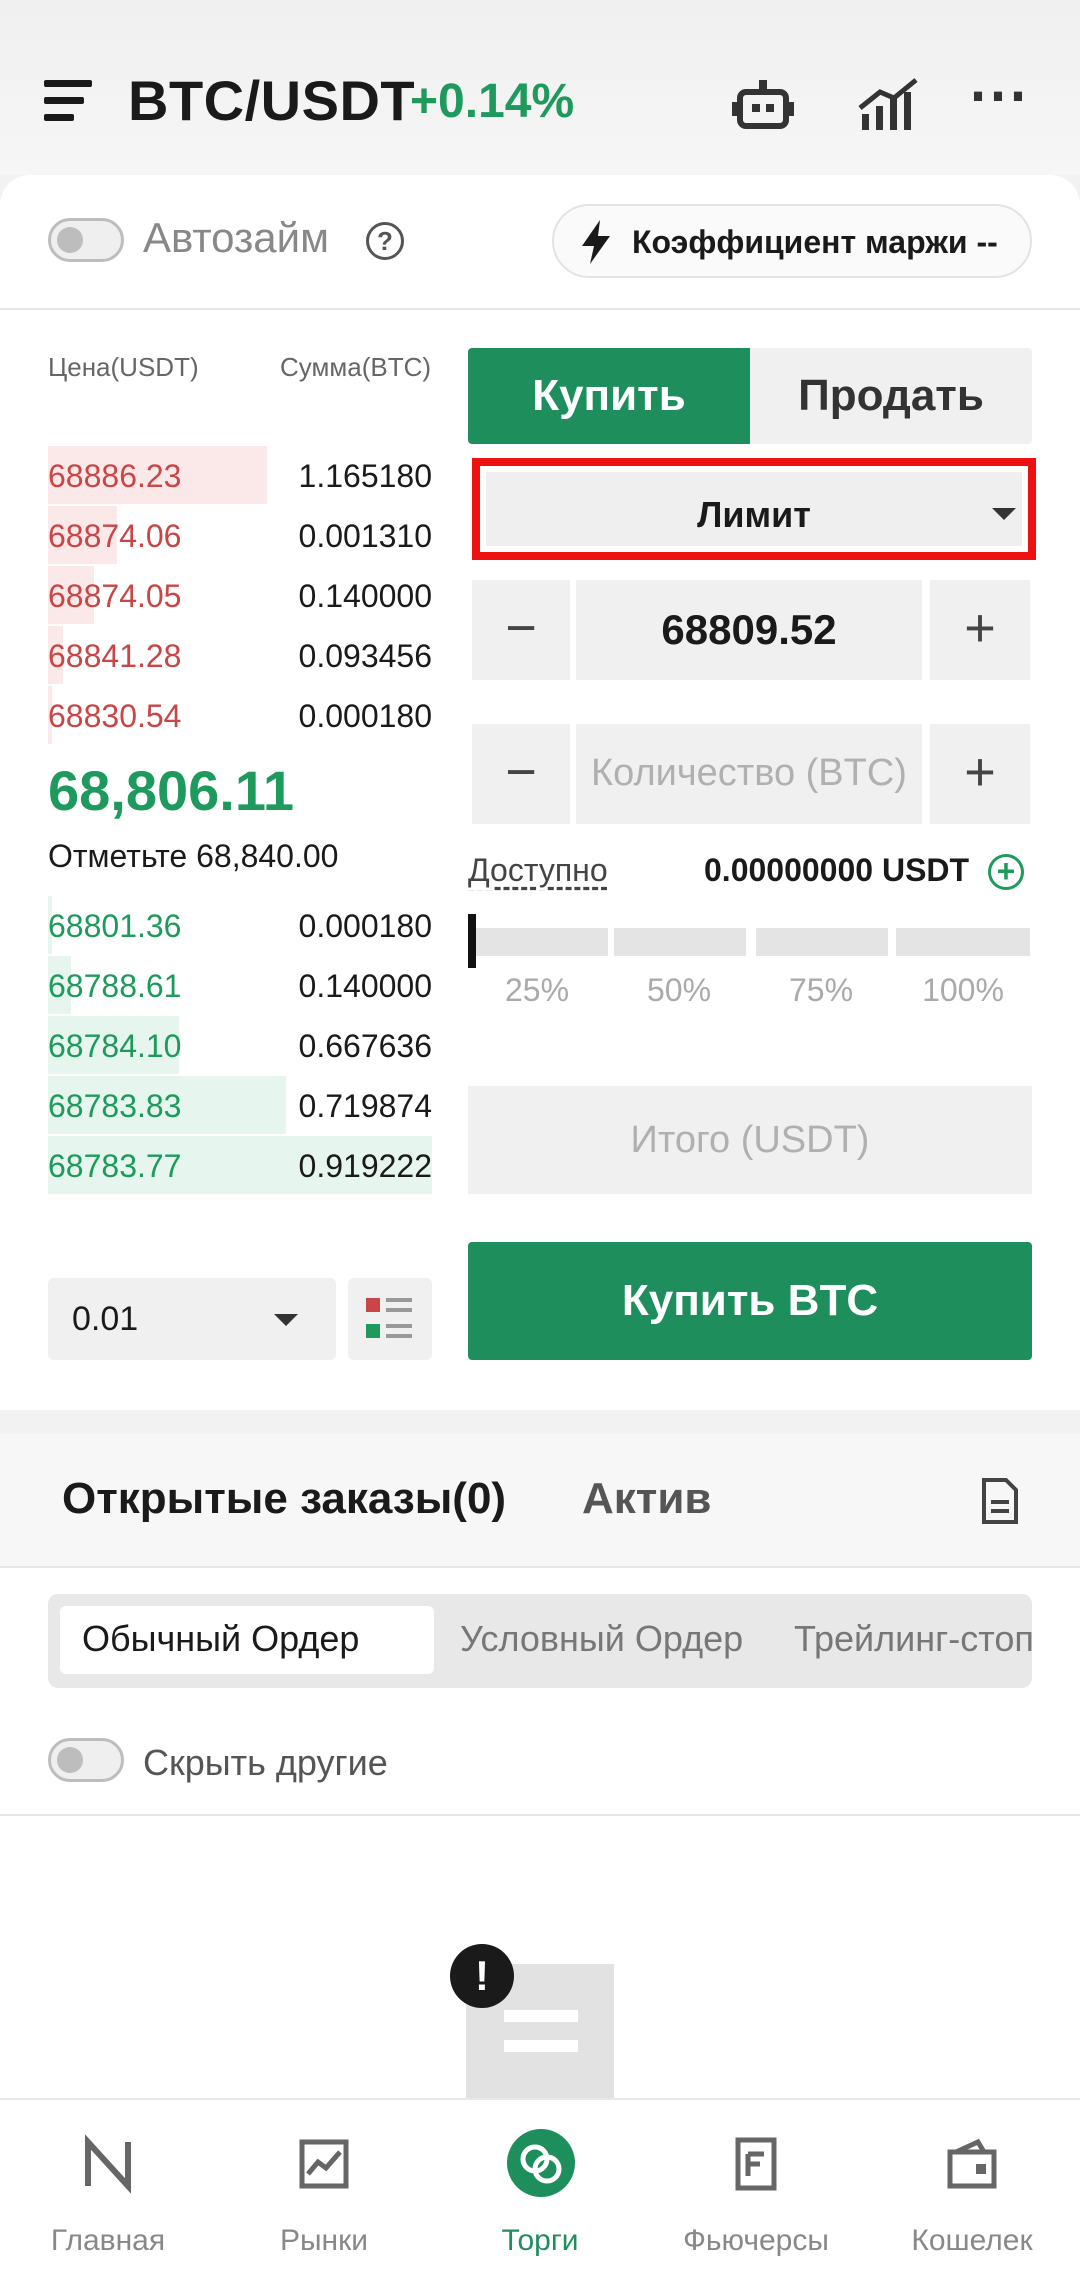 This screenshot has width=1080, height=2270. What do you see at coordinates (365, 1106) in the screenshot?
I see `bid-amount: 0.719874` at bounding box center [365, 1106].